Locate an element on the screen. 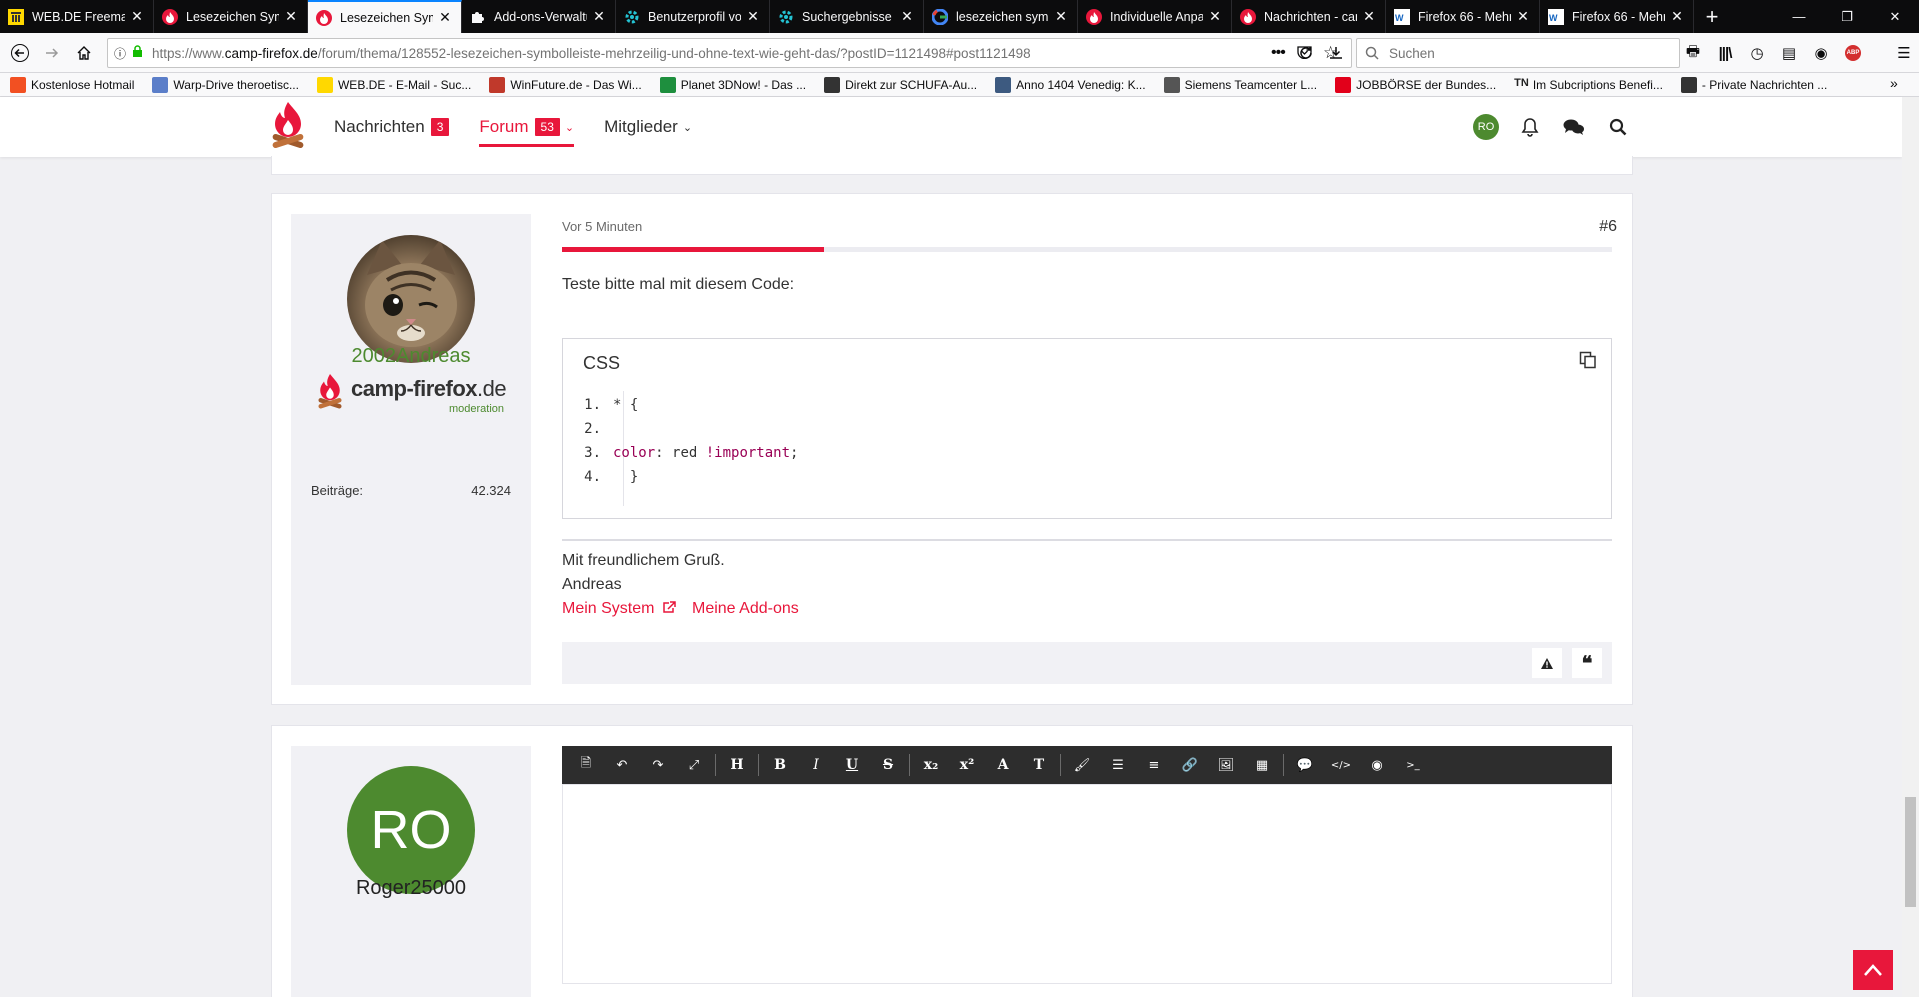 This screenshot has height=997, width=1919. browser-tab: Add-ons-Verwaltu ✕ is located at coordinates (539, 16).